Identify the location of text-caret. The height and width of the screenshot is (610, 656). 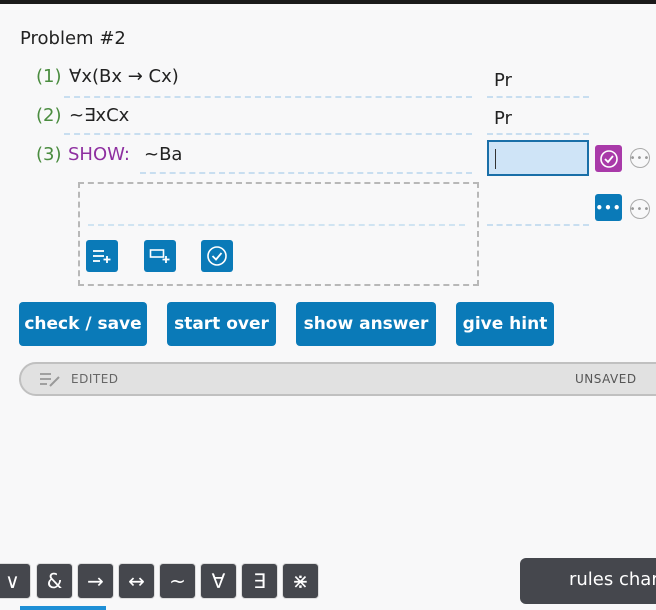
(495, 159).